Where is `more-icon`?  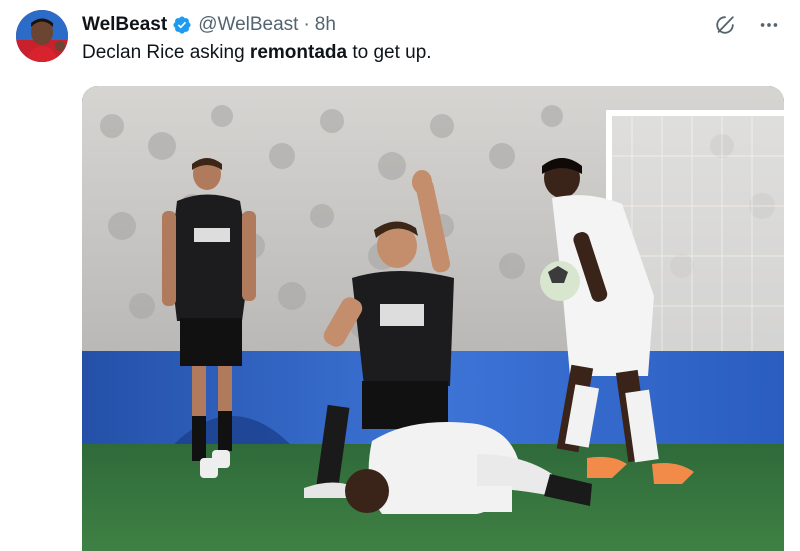
more-icon is located at coordinates (769, 25).